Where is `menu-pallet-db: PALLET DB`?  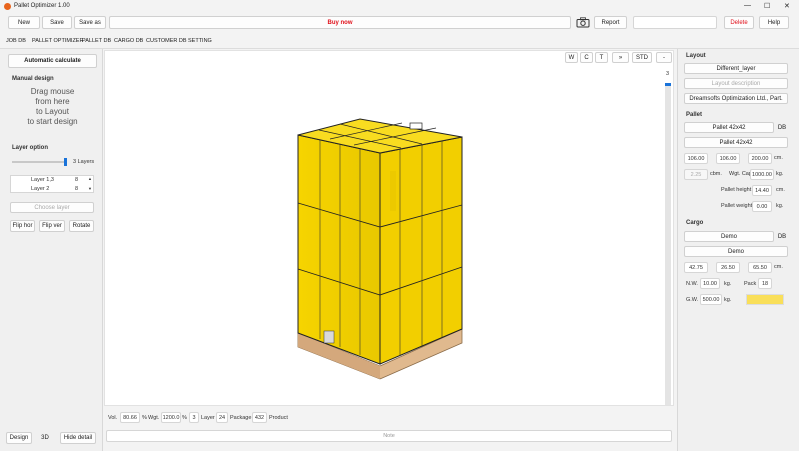 menu-pallet-db: PALLET DB is located at coordinates (96, 41).